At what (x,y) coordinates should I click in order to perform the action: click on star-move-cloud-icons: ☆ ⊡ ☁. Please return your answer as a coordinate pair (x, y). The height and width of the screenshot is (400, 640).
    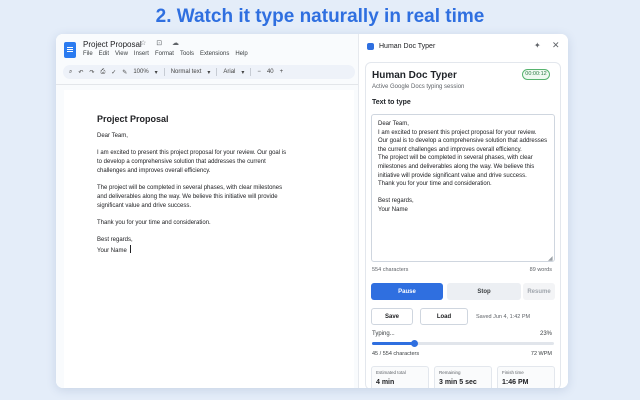
    Looking at the image, I should click on (161, 43).